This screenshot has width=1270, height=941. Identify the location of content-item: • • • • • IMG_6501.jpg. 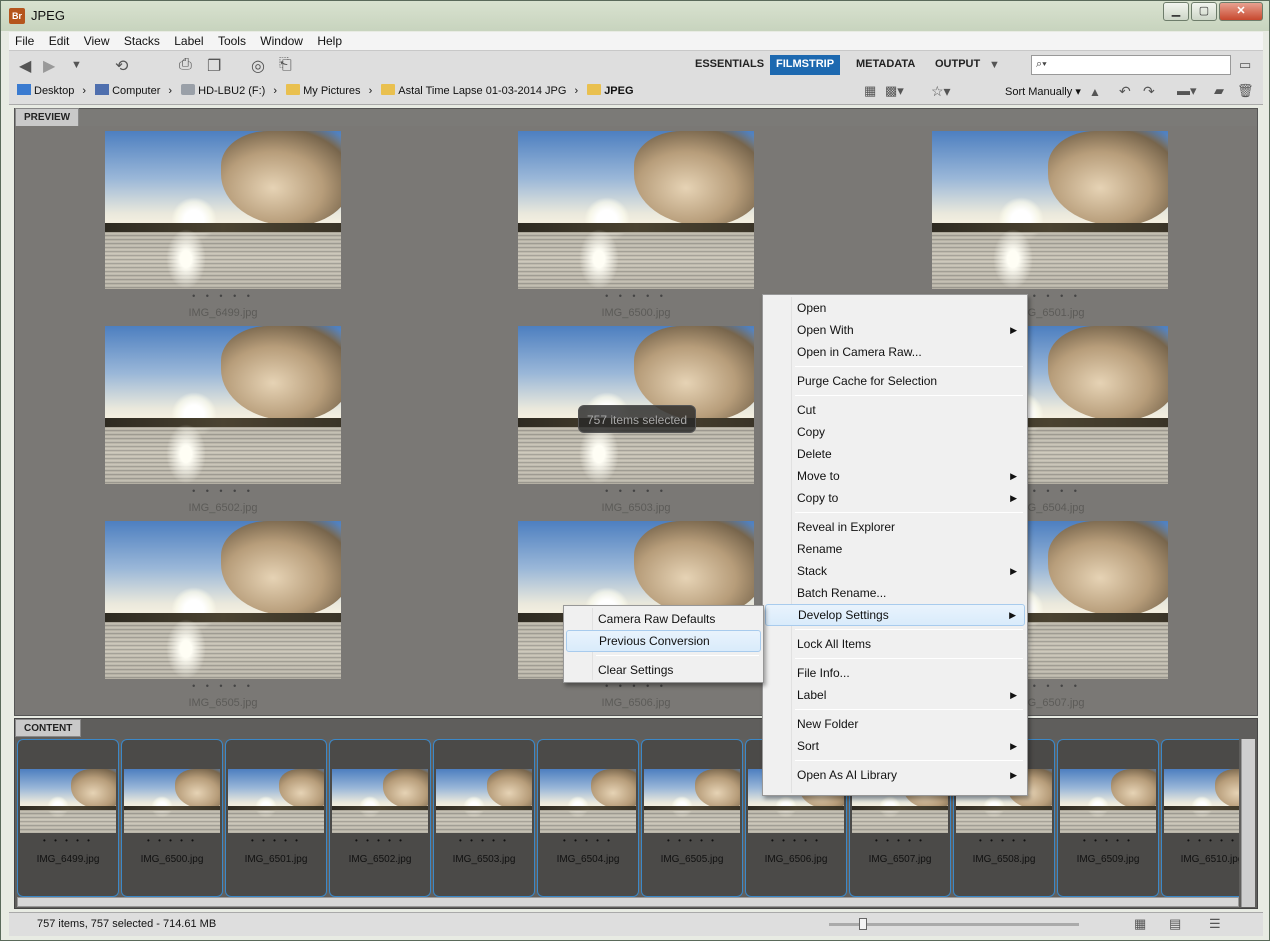
(276, 818).